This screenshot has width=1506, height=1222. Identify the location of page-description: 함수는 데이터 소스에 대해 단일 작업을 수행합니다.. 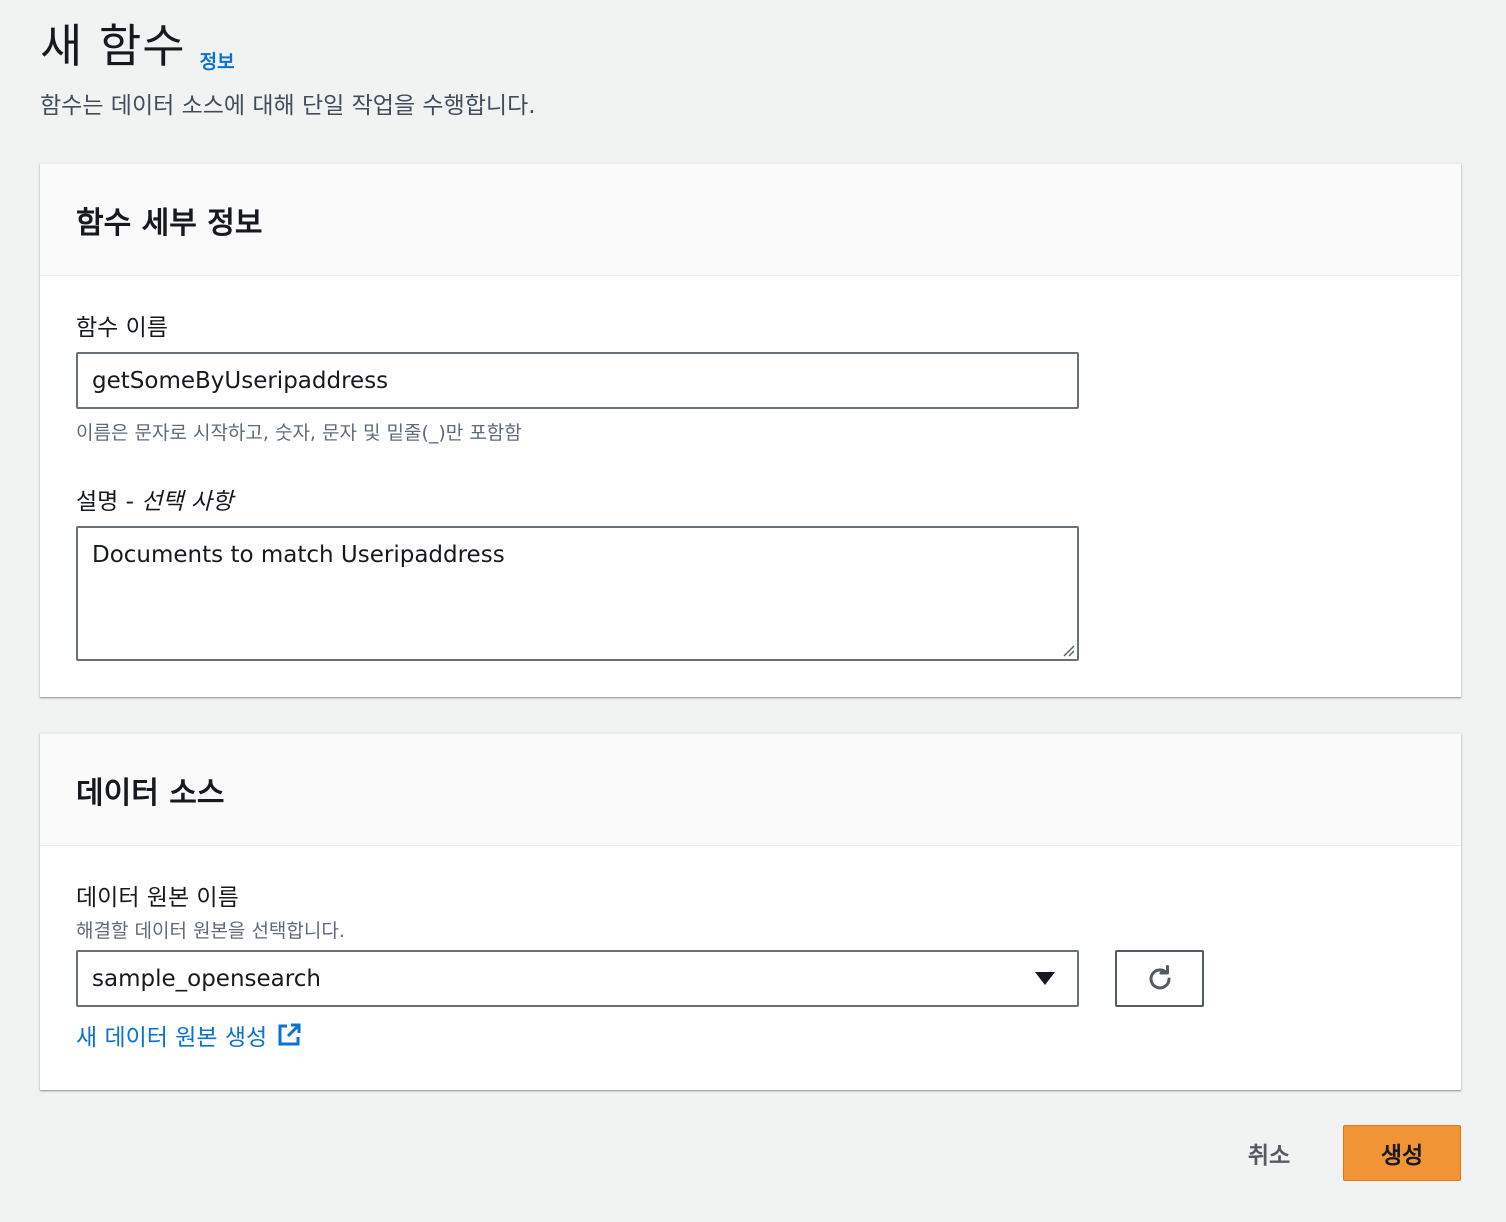
(288, 106).